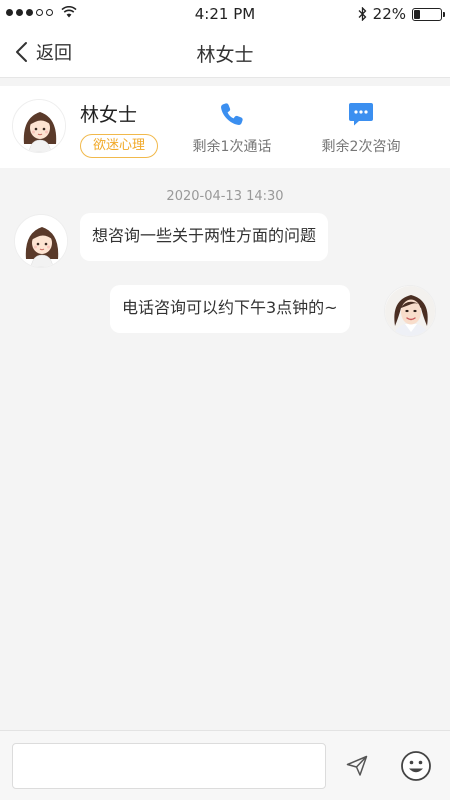  What do you see at coordinates (169, 766) in the screenshot?
I see `message-input` at bounding box center [169, 766].